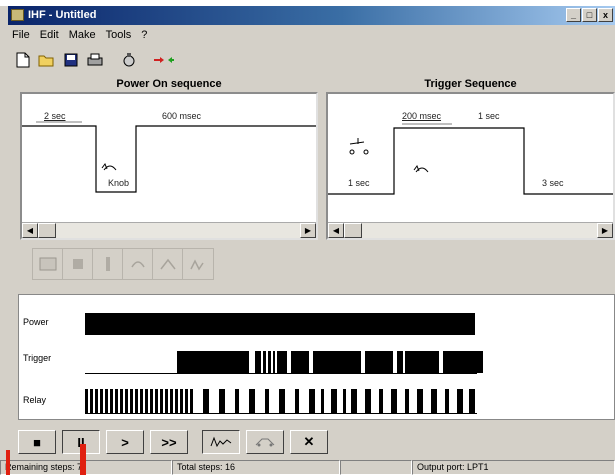 This screenshot has height=475, width=615. What do you see at coordinates (108, 264) in the screenshot?
I see `narrow-pulse-icon` at bounding box center [108, 264].